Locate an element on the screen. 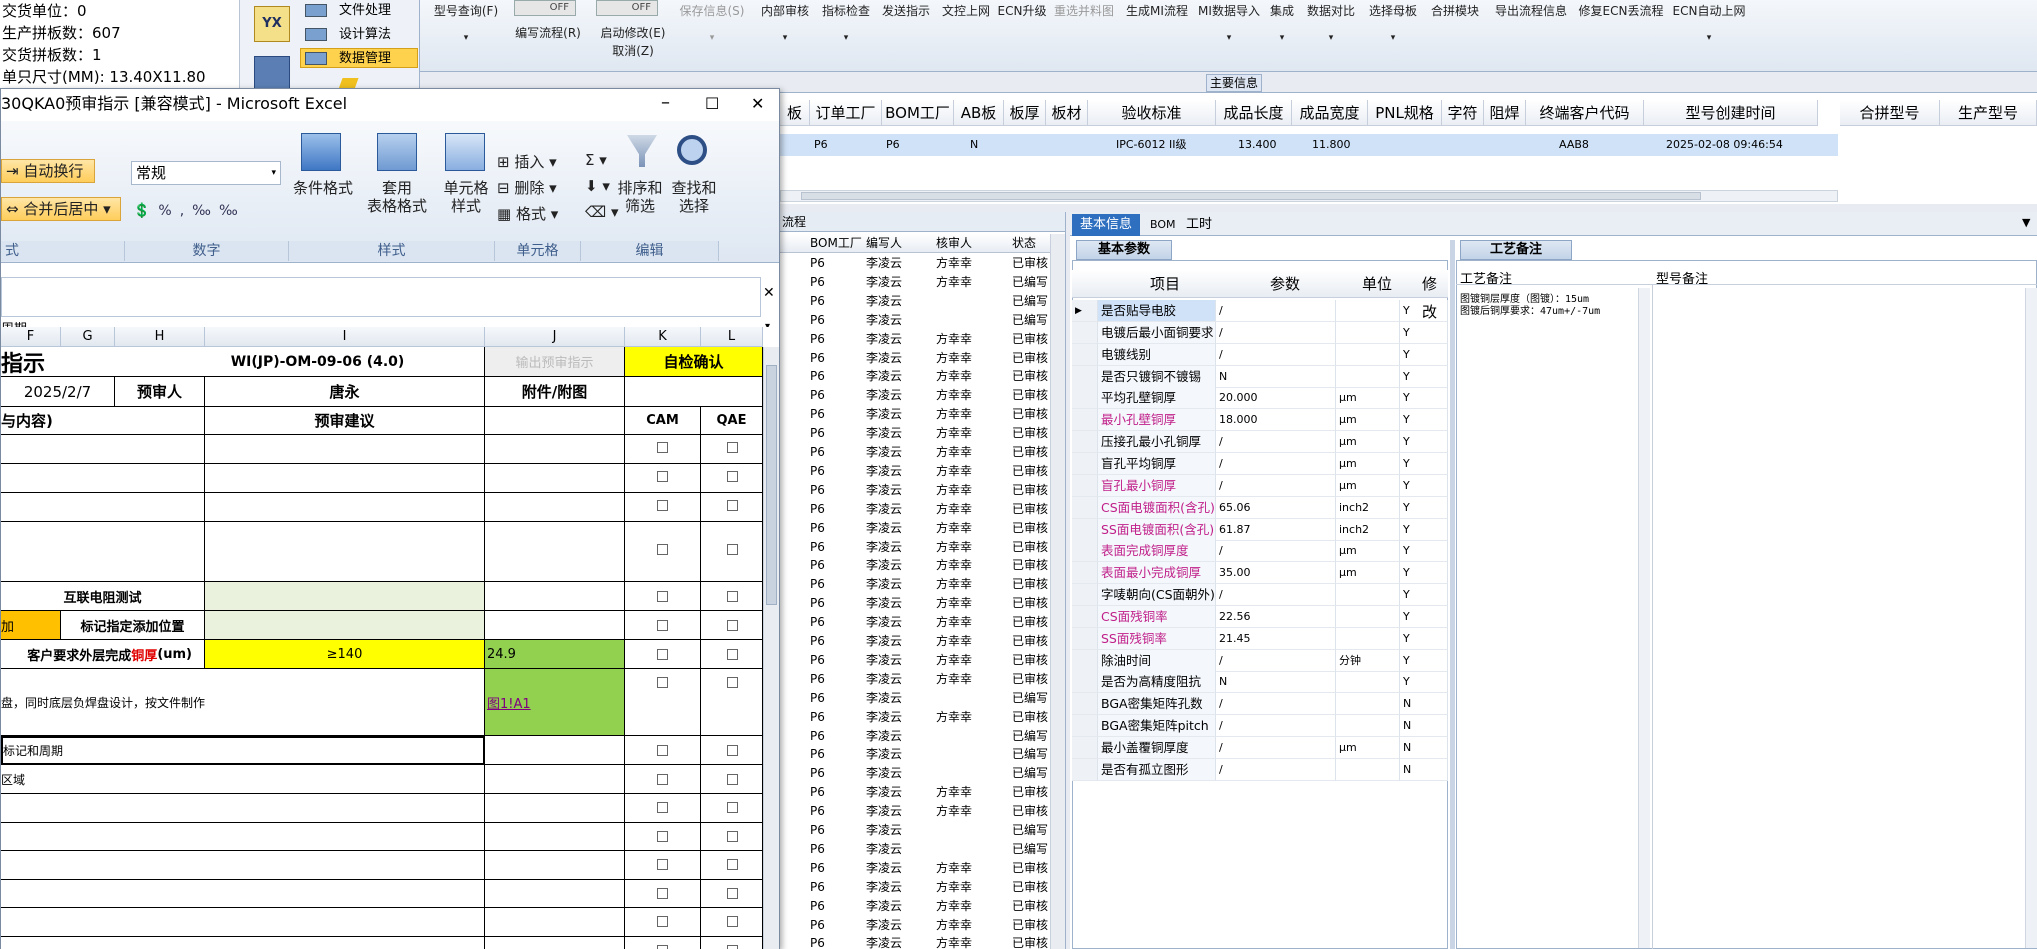 Image resolution: width=2037 pixels, height=949 pixels. col-header: 核审人 is located at coordinates (954, 243).